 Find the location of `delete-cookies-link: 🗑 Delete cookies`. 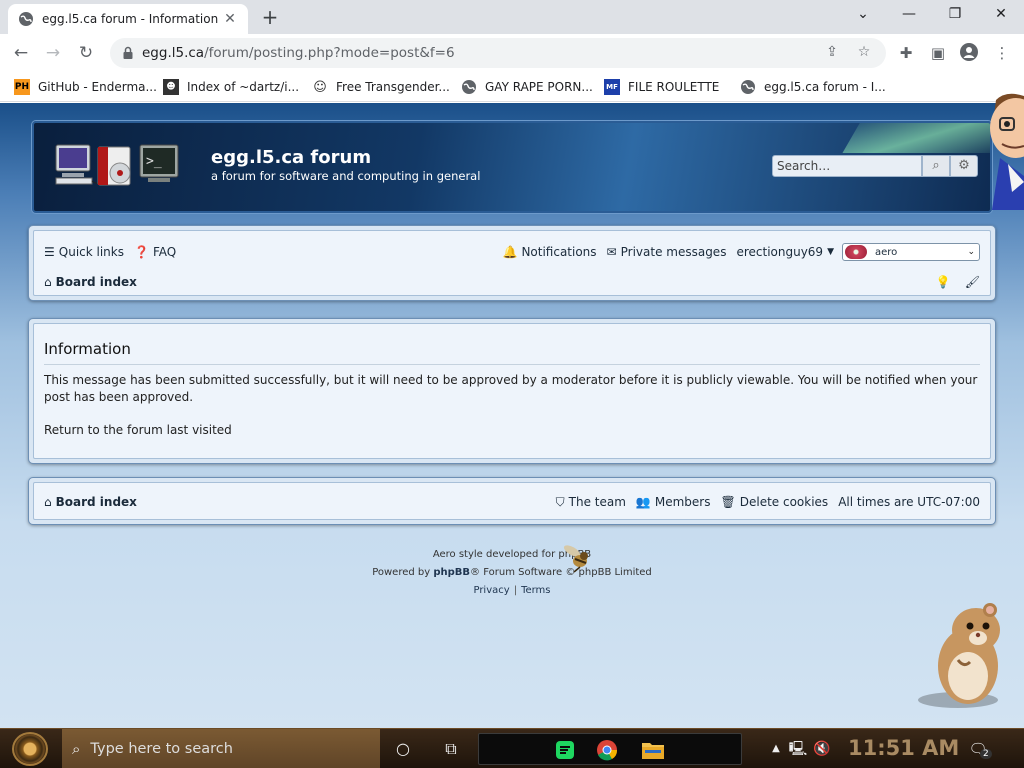

delete-cookies-link: 🗑 Delete cookies is located at coordinates (775, 502).